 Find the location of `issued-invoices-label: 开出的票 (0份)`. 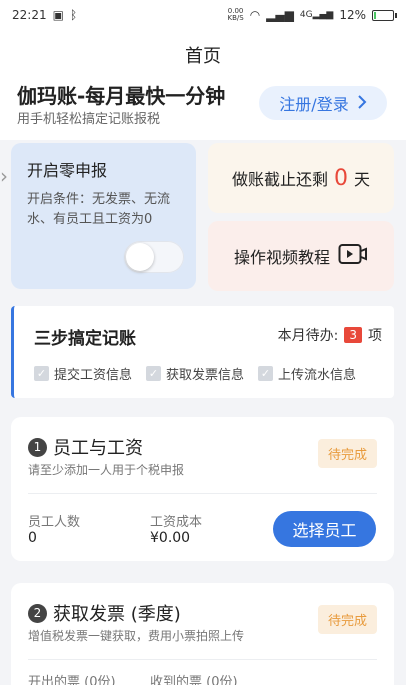

issued-invoices-label: 开出的票 (0份) is located at coordinates (72, 680).